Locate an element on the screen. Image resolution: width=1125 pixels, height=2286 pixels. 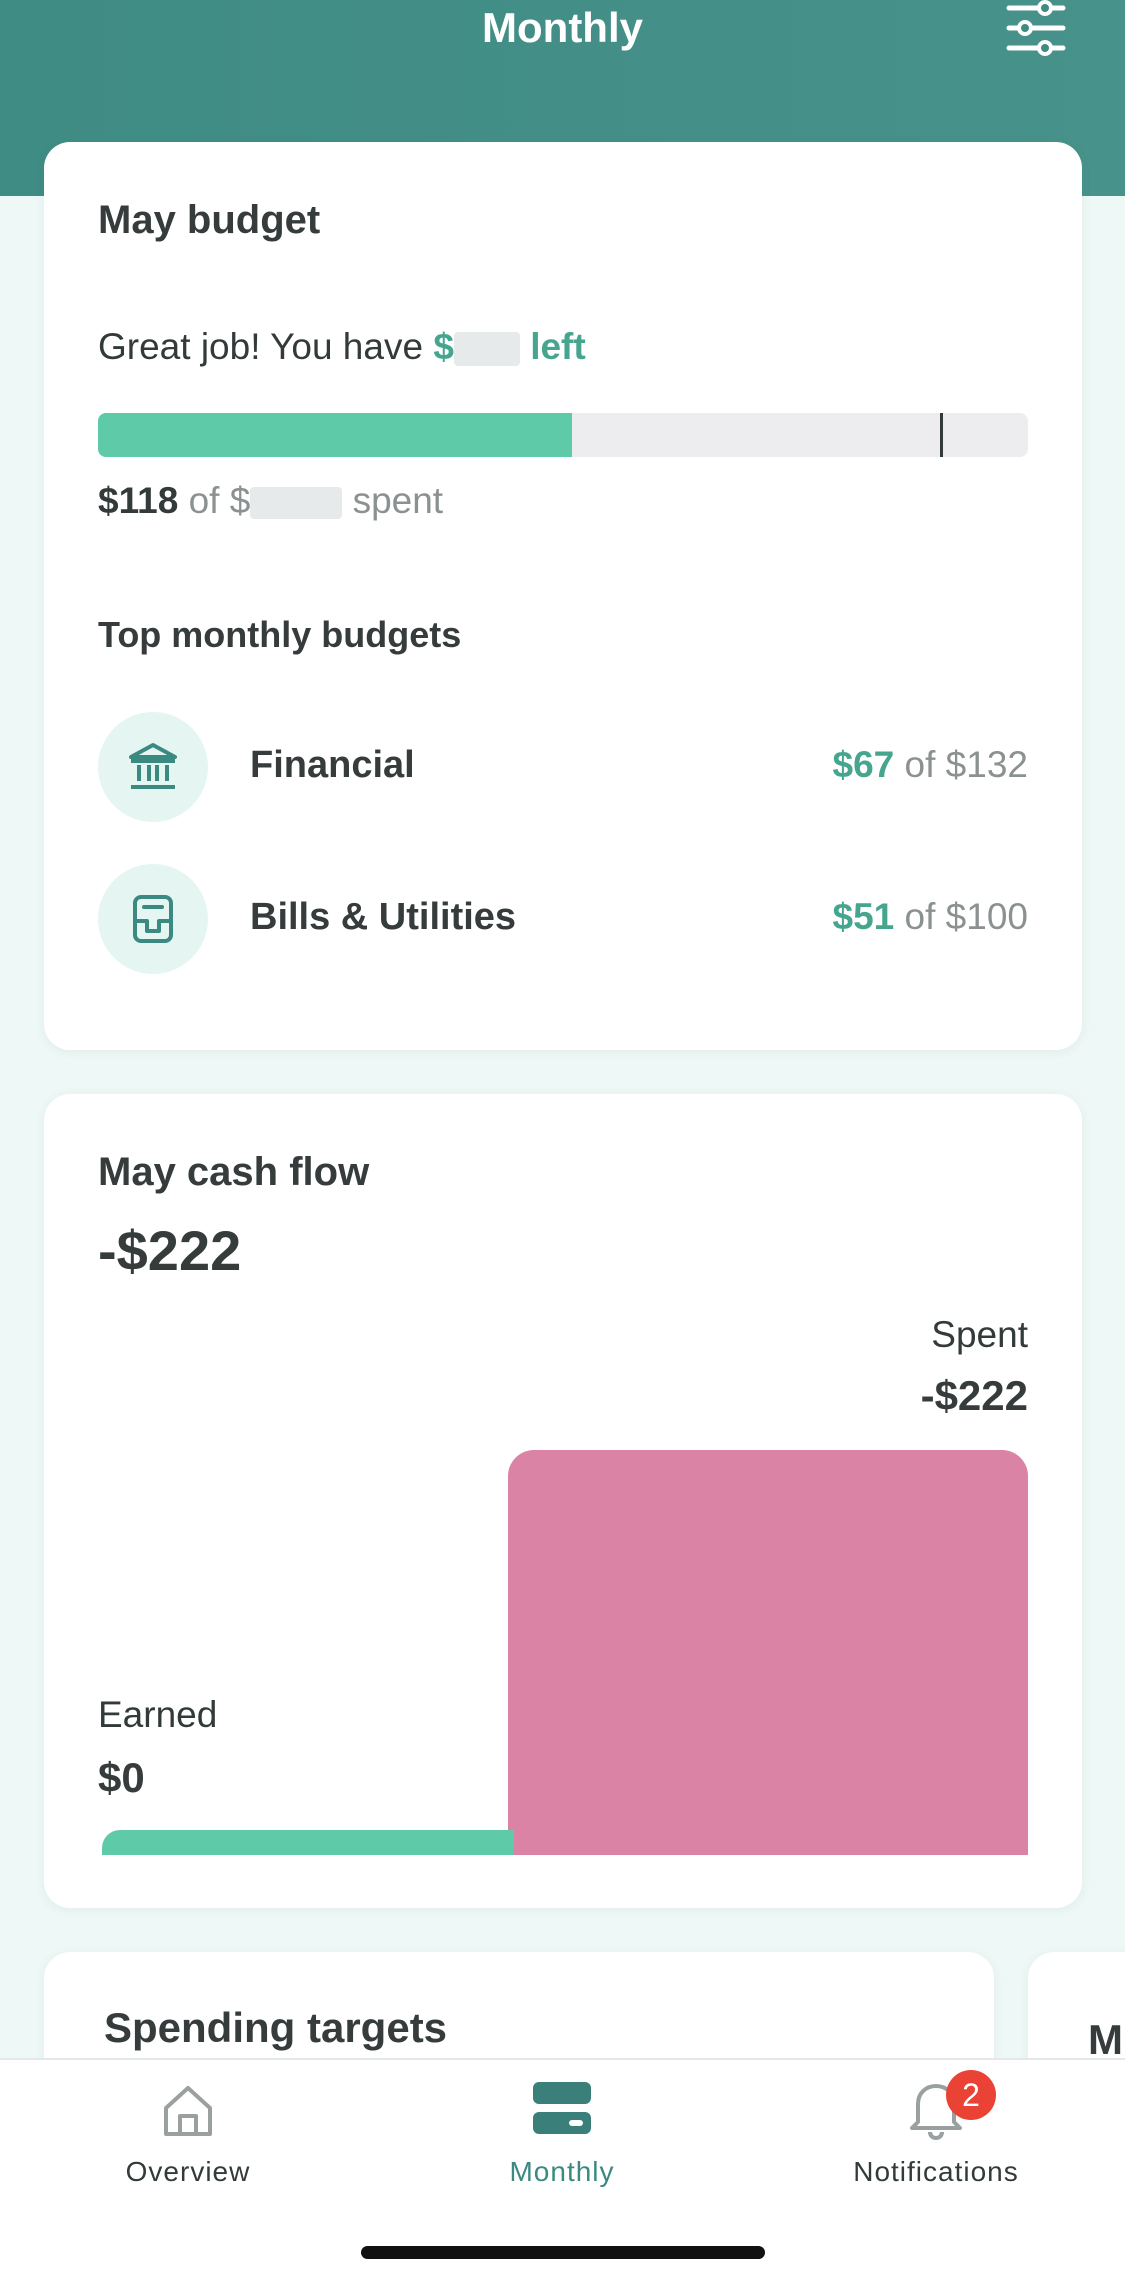
budget-title: May budget is located at coordinates (209, 220).